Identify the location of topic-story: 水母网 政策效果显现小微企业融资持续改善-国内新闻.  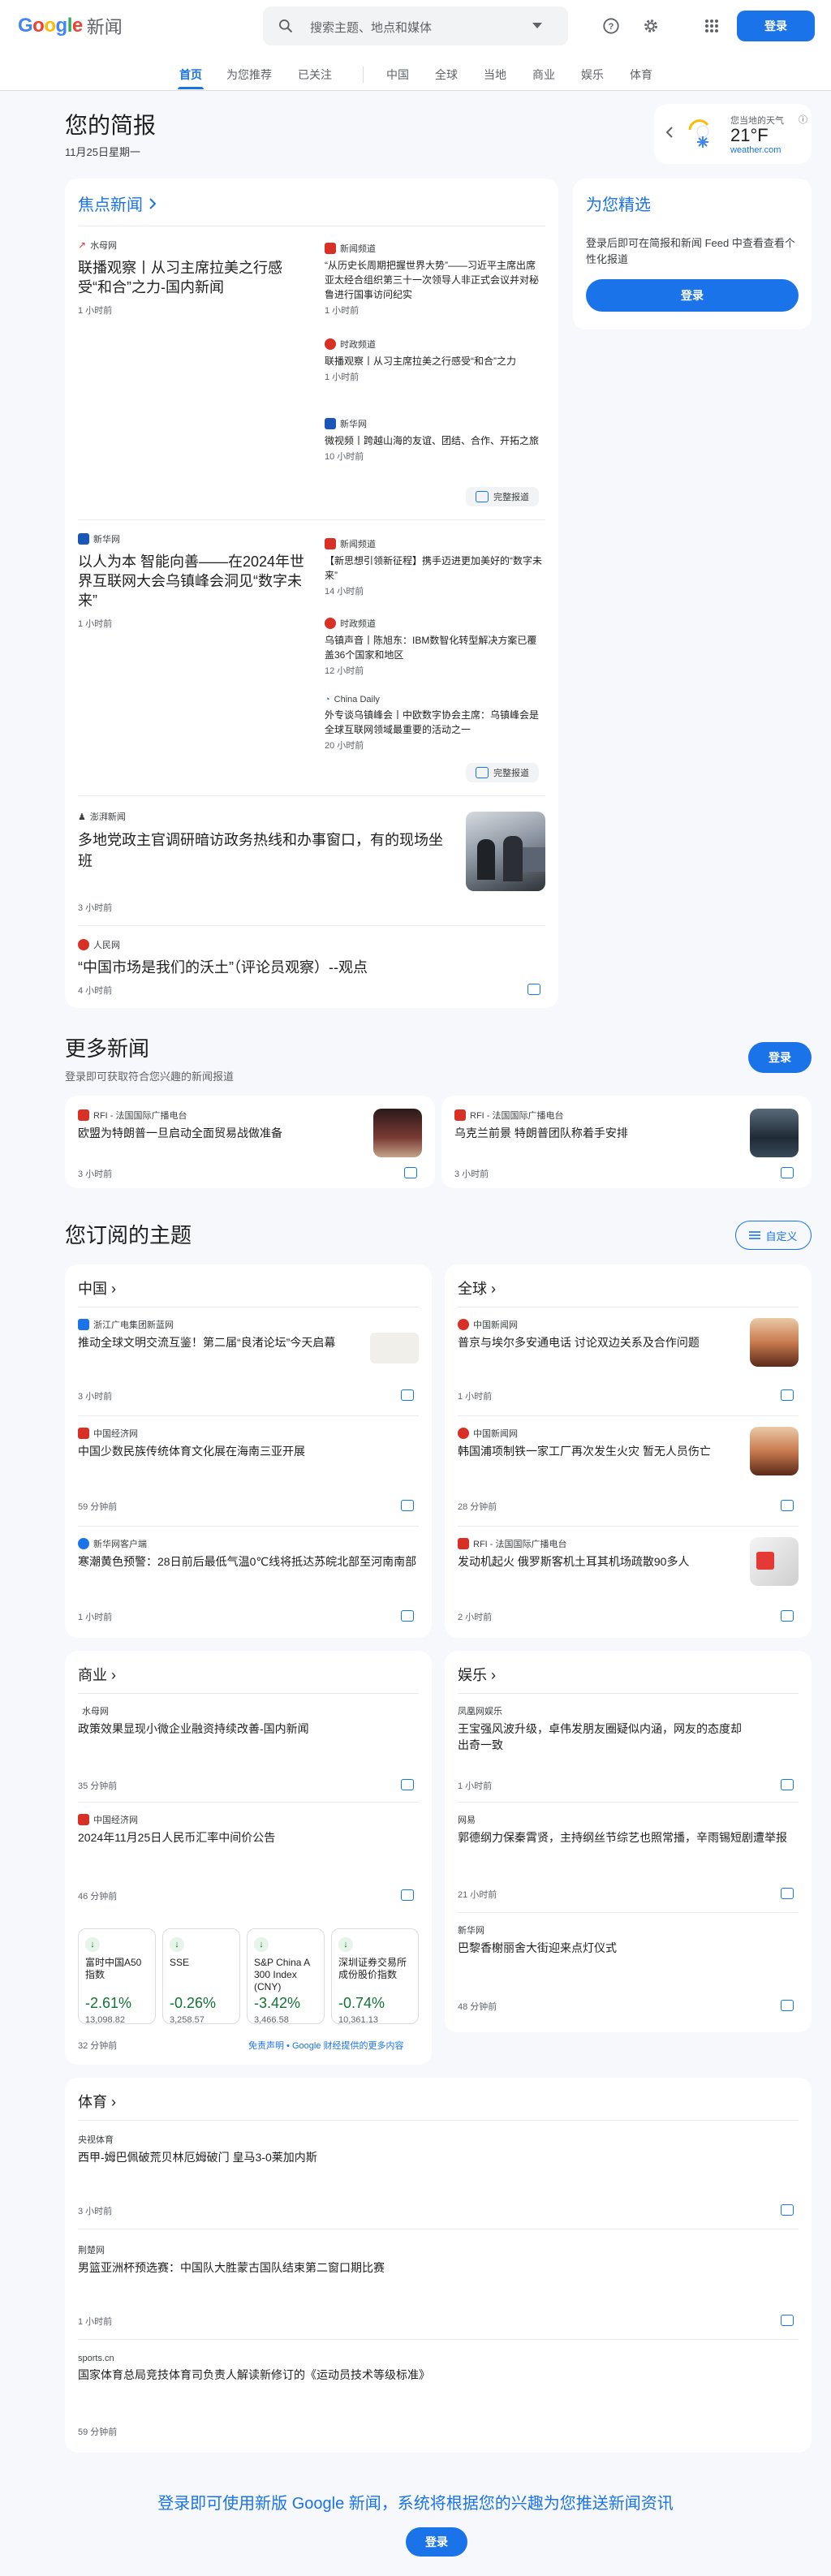
(248, 1721).